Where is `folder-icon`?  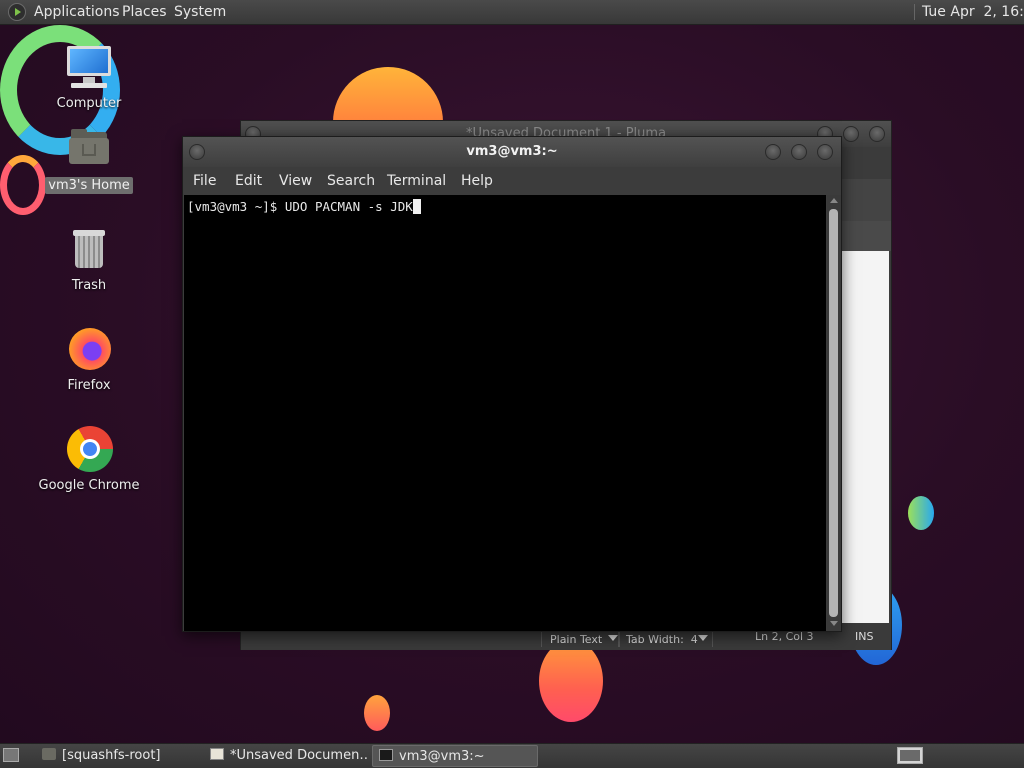 folder-icon is located at coordinates (49, 754).